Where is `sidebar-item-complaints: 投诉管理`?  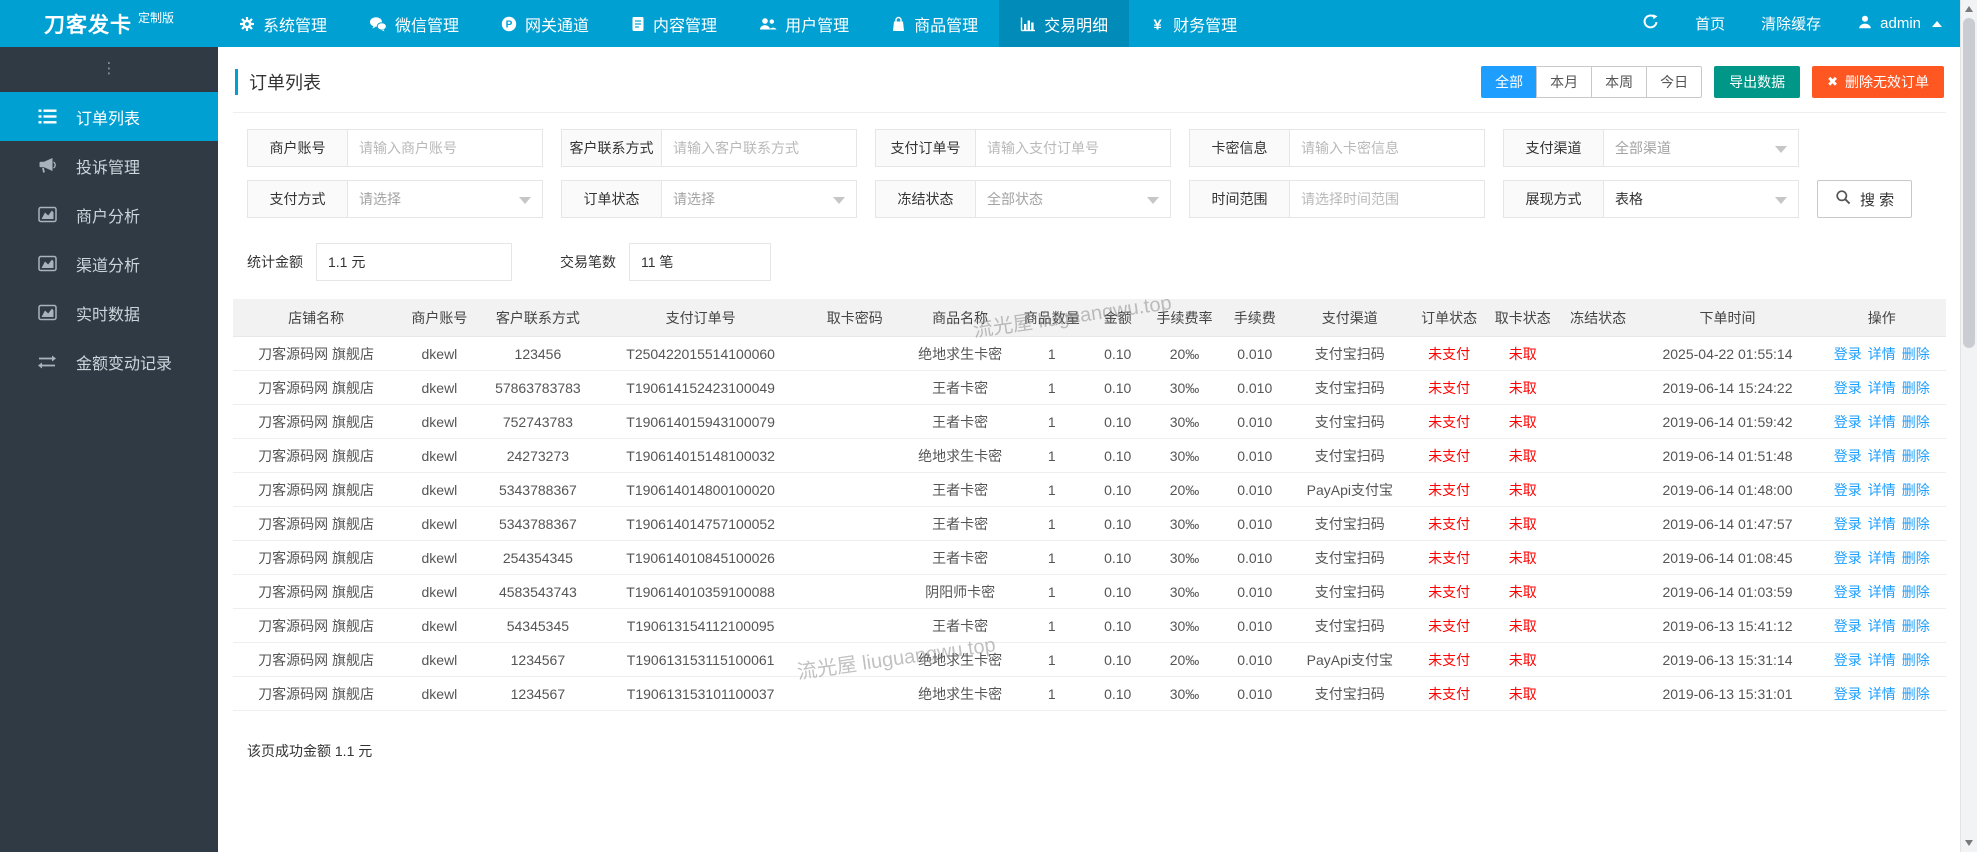
sidebar-item-complaints: 投诉管理 is located at coordinates (109, 165).